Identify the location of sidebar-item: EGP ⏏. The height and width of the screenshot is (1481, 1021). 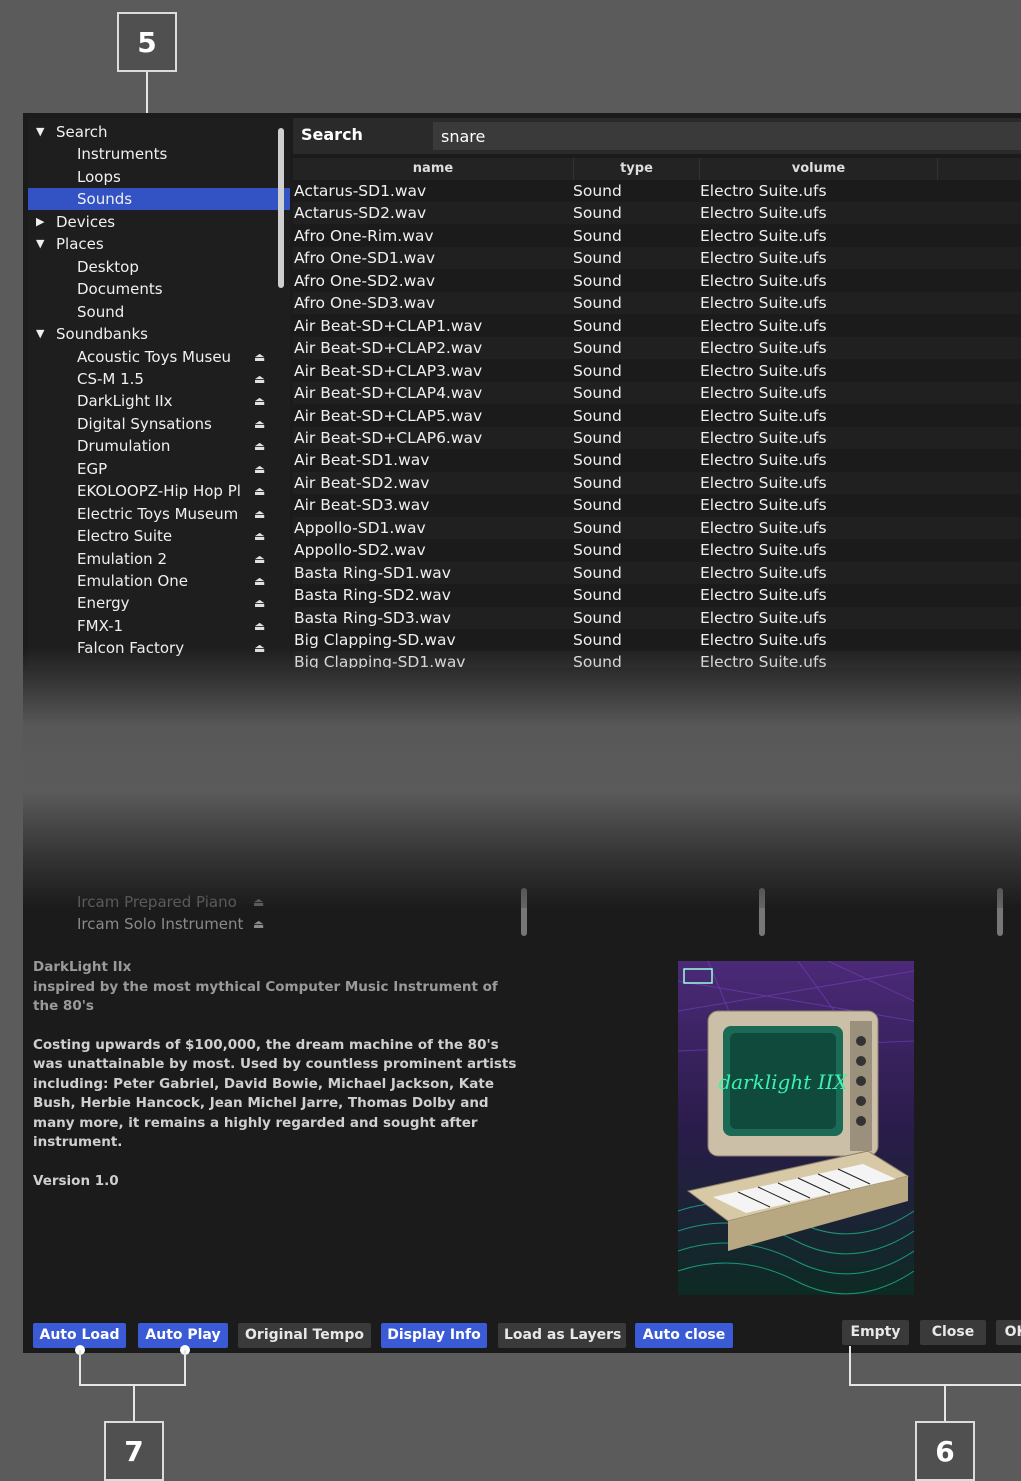
(159, 469).